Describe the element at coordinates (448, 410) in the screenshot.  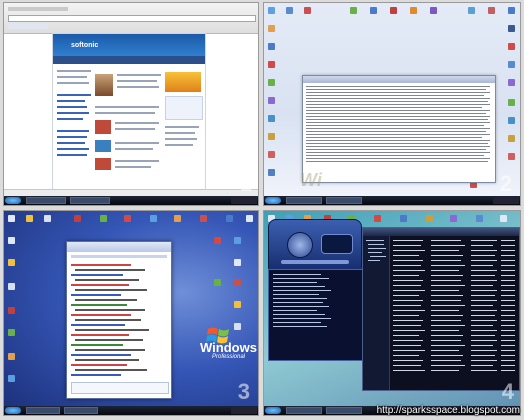
I see `source-url: http://sparksspace.blogspot.com` at that location.